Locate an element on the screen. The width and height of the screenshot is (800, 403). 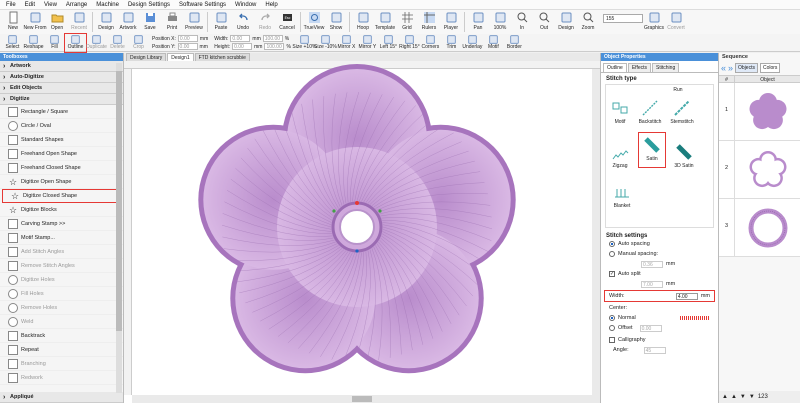
stitch-backstitch: Backstitch is located at coordinates (650, 112).